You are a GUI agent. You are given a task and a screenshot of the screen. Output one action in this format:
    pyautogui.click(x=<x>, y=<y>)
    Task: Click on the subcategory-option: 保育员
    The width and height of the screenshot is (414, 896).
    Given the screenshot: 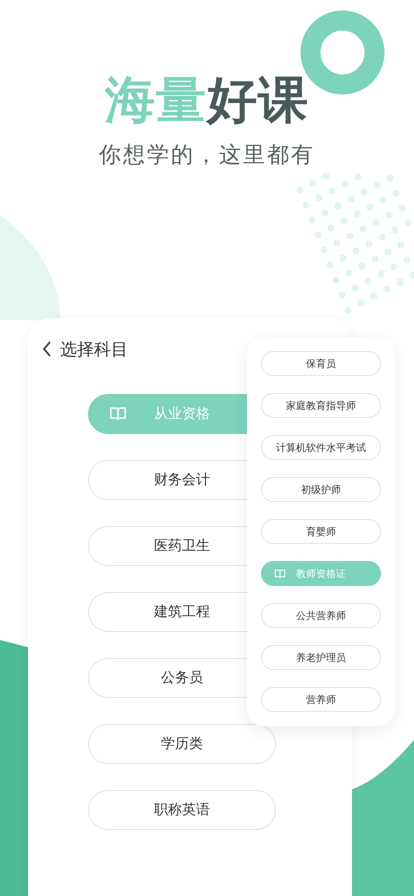 What is the action you would take?
    pyautogui.click(x=321, y=363)
    